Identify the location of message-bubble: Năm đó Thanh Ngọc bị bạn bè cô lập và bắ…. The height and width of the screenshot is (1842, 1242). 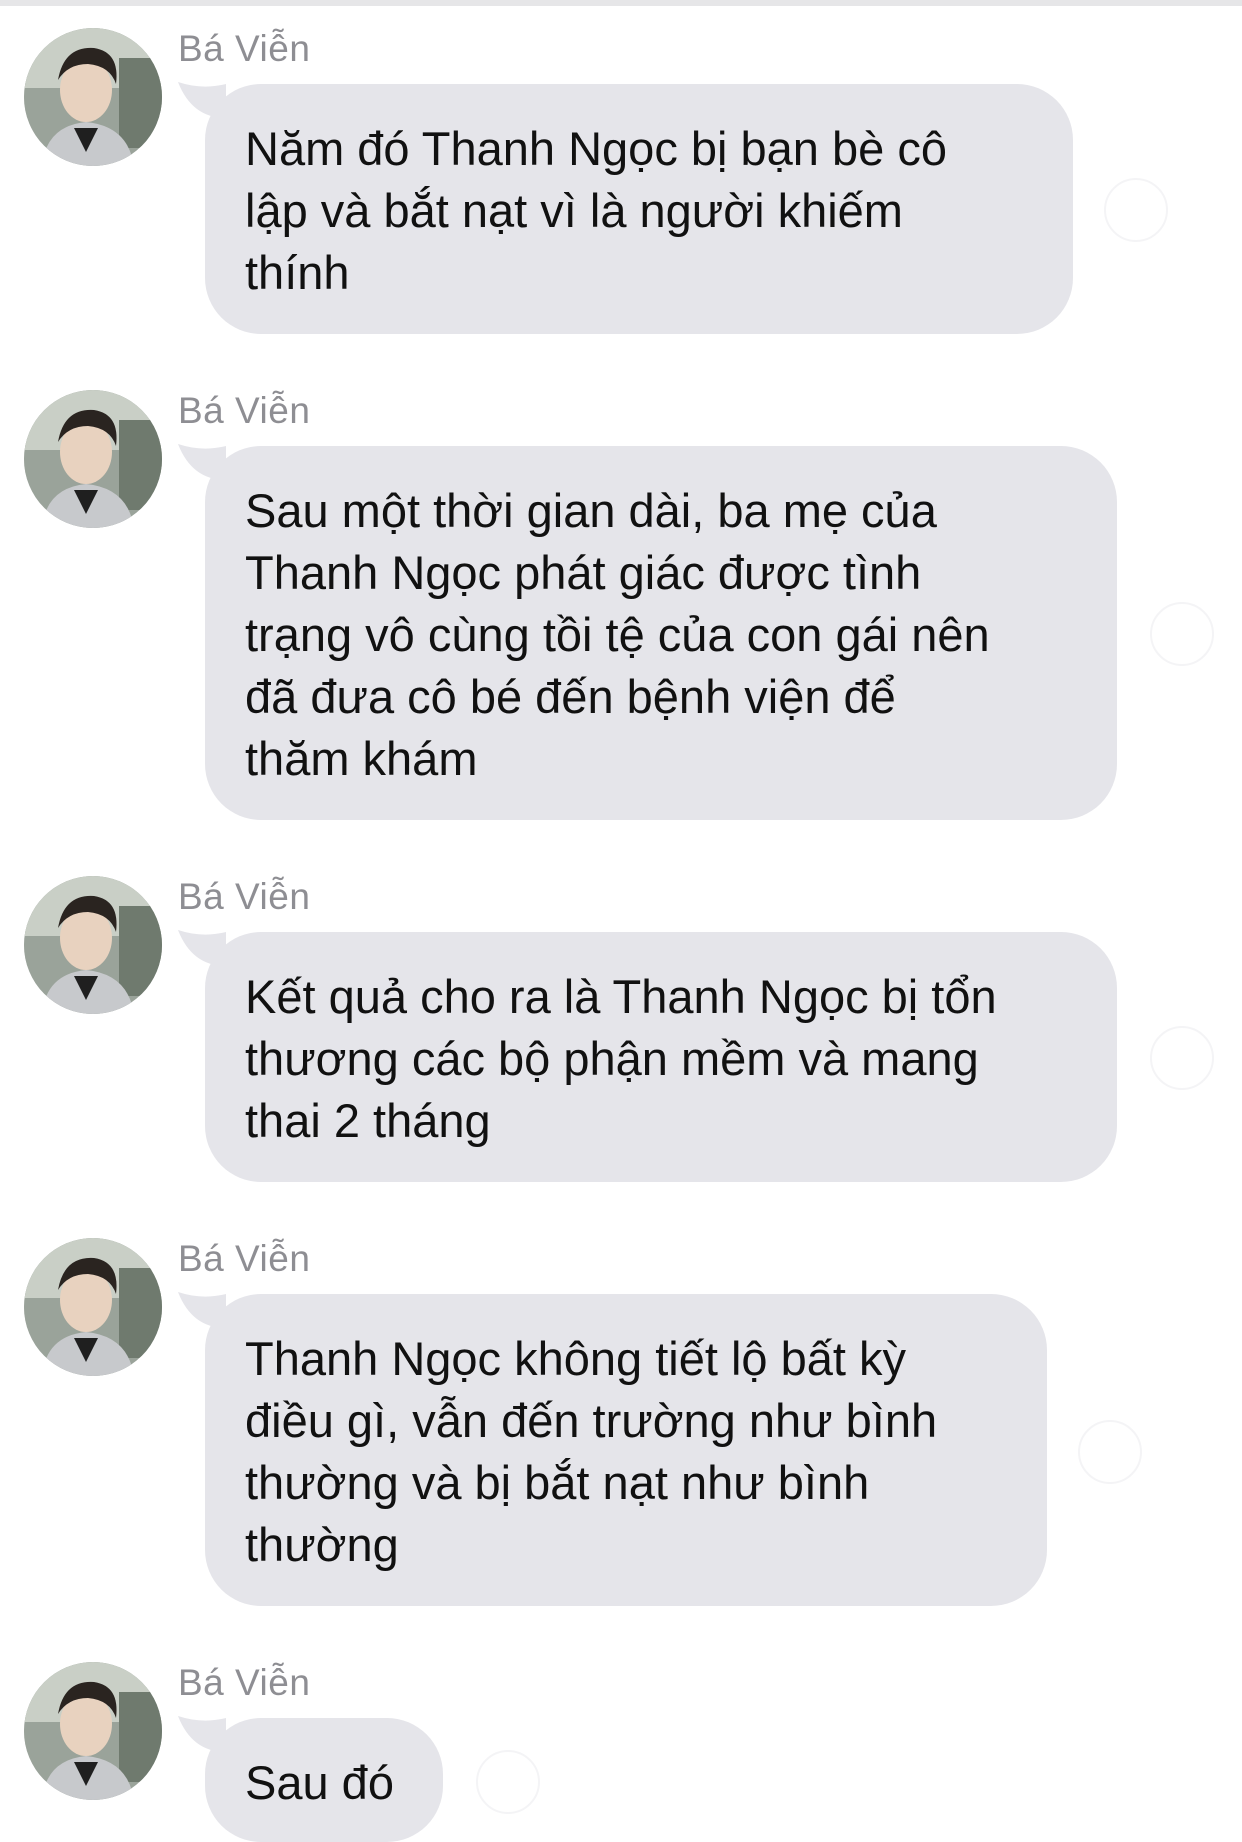
(639, 209).